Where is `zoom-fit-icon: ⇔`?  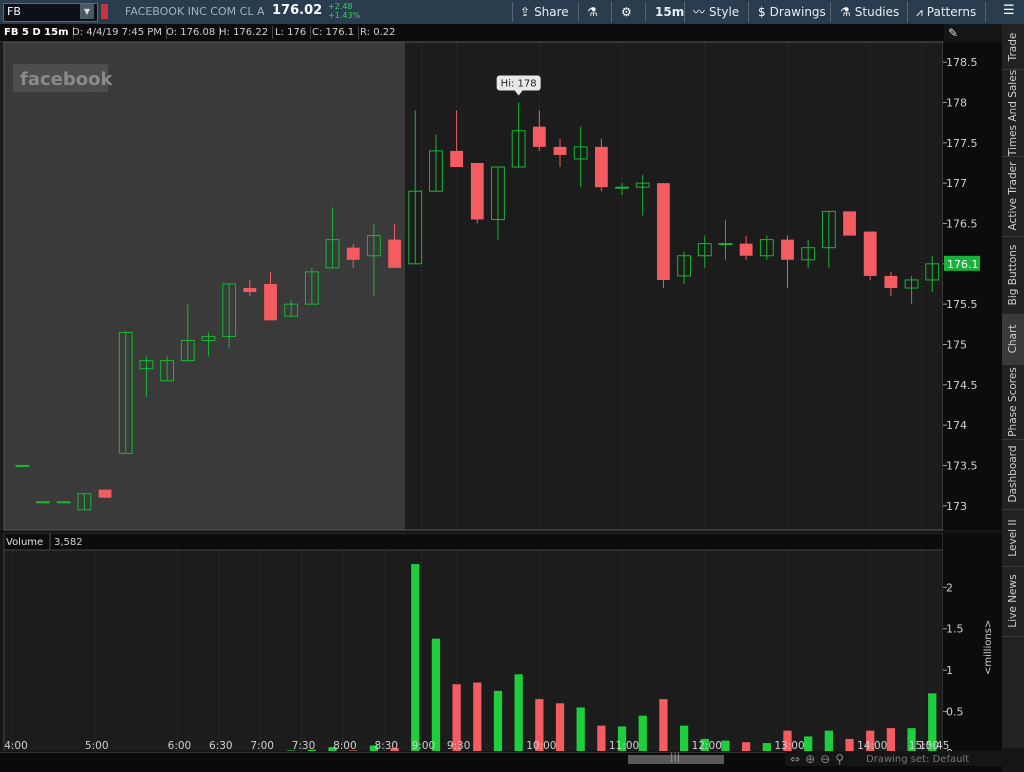 zoom-fit-icon: ⇔ is located at coordinates (797, 759).